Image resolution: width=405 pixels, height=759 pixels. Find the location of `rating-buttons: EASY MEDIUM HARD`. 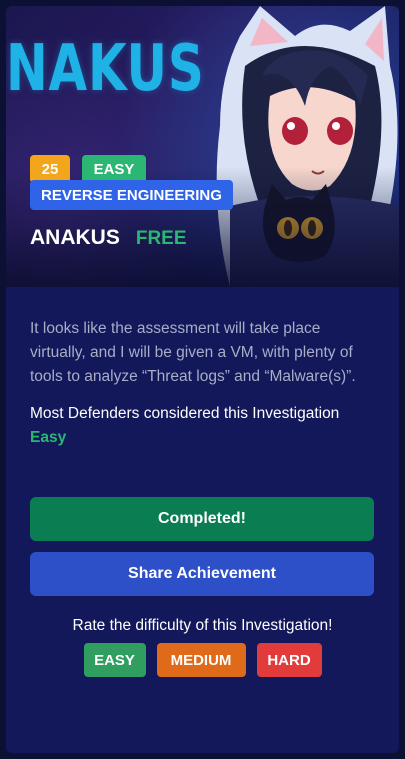

rating-buttons: EASY MEDIUM HARD is located at coordinates (202, 660).